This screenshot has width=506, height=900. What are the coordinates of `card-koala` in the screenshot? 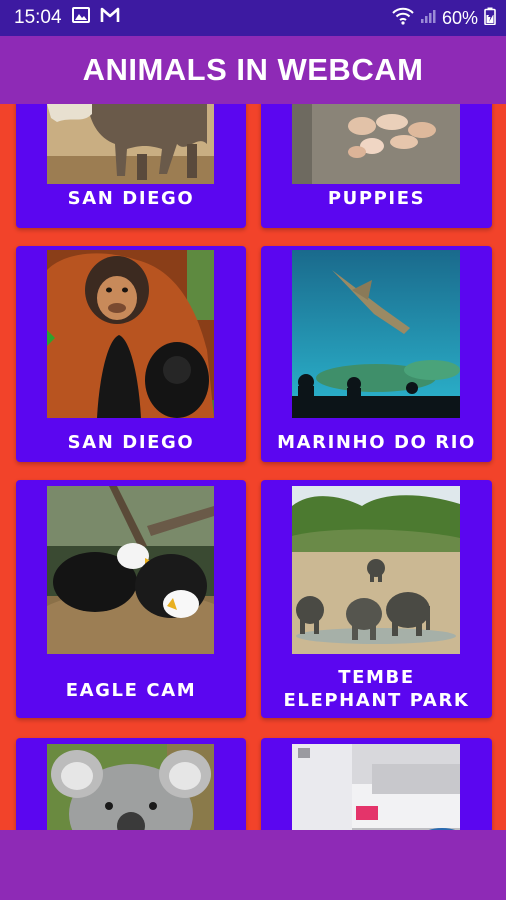 It's located at (131, 784).